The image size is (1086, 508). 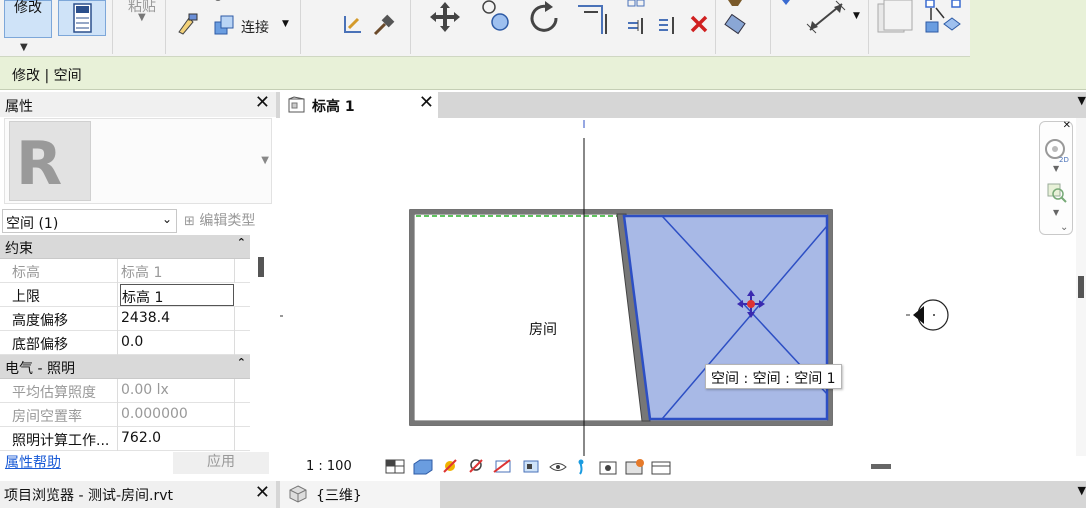 I want to click on edit-type-button: ⊞ 编辑类型, so click(x=219, y=220).